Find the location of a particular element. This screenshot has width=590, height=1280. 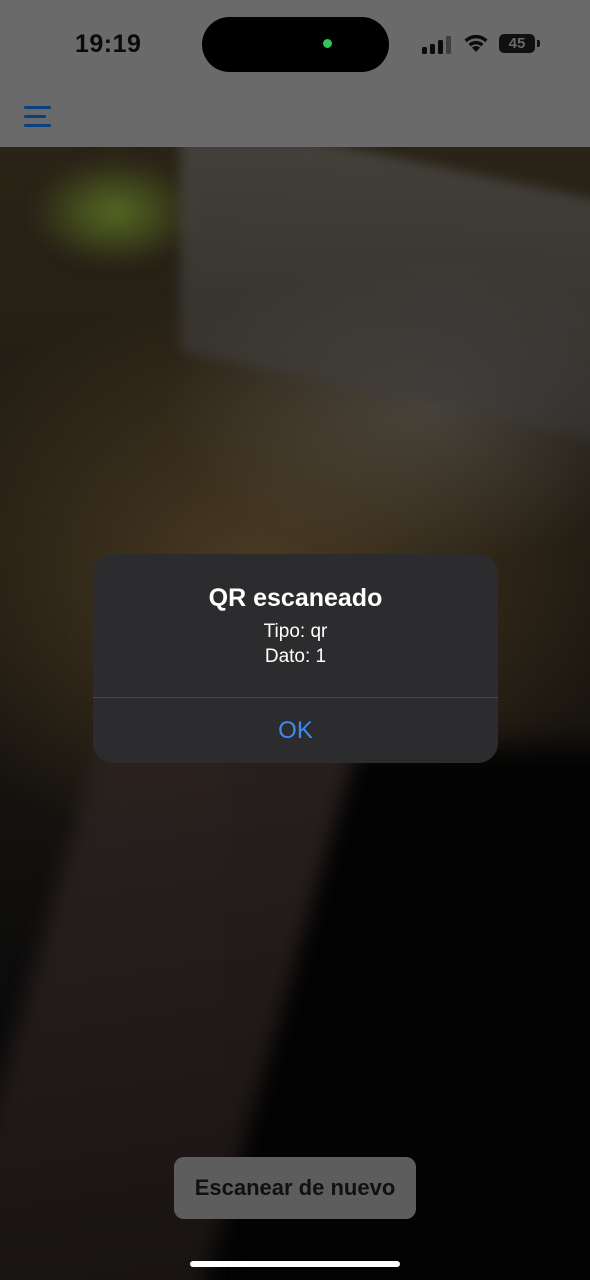

home-indicator is located at coordinates (295, 1264).